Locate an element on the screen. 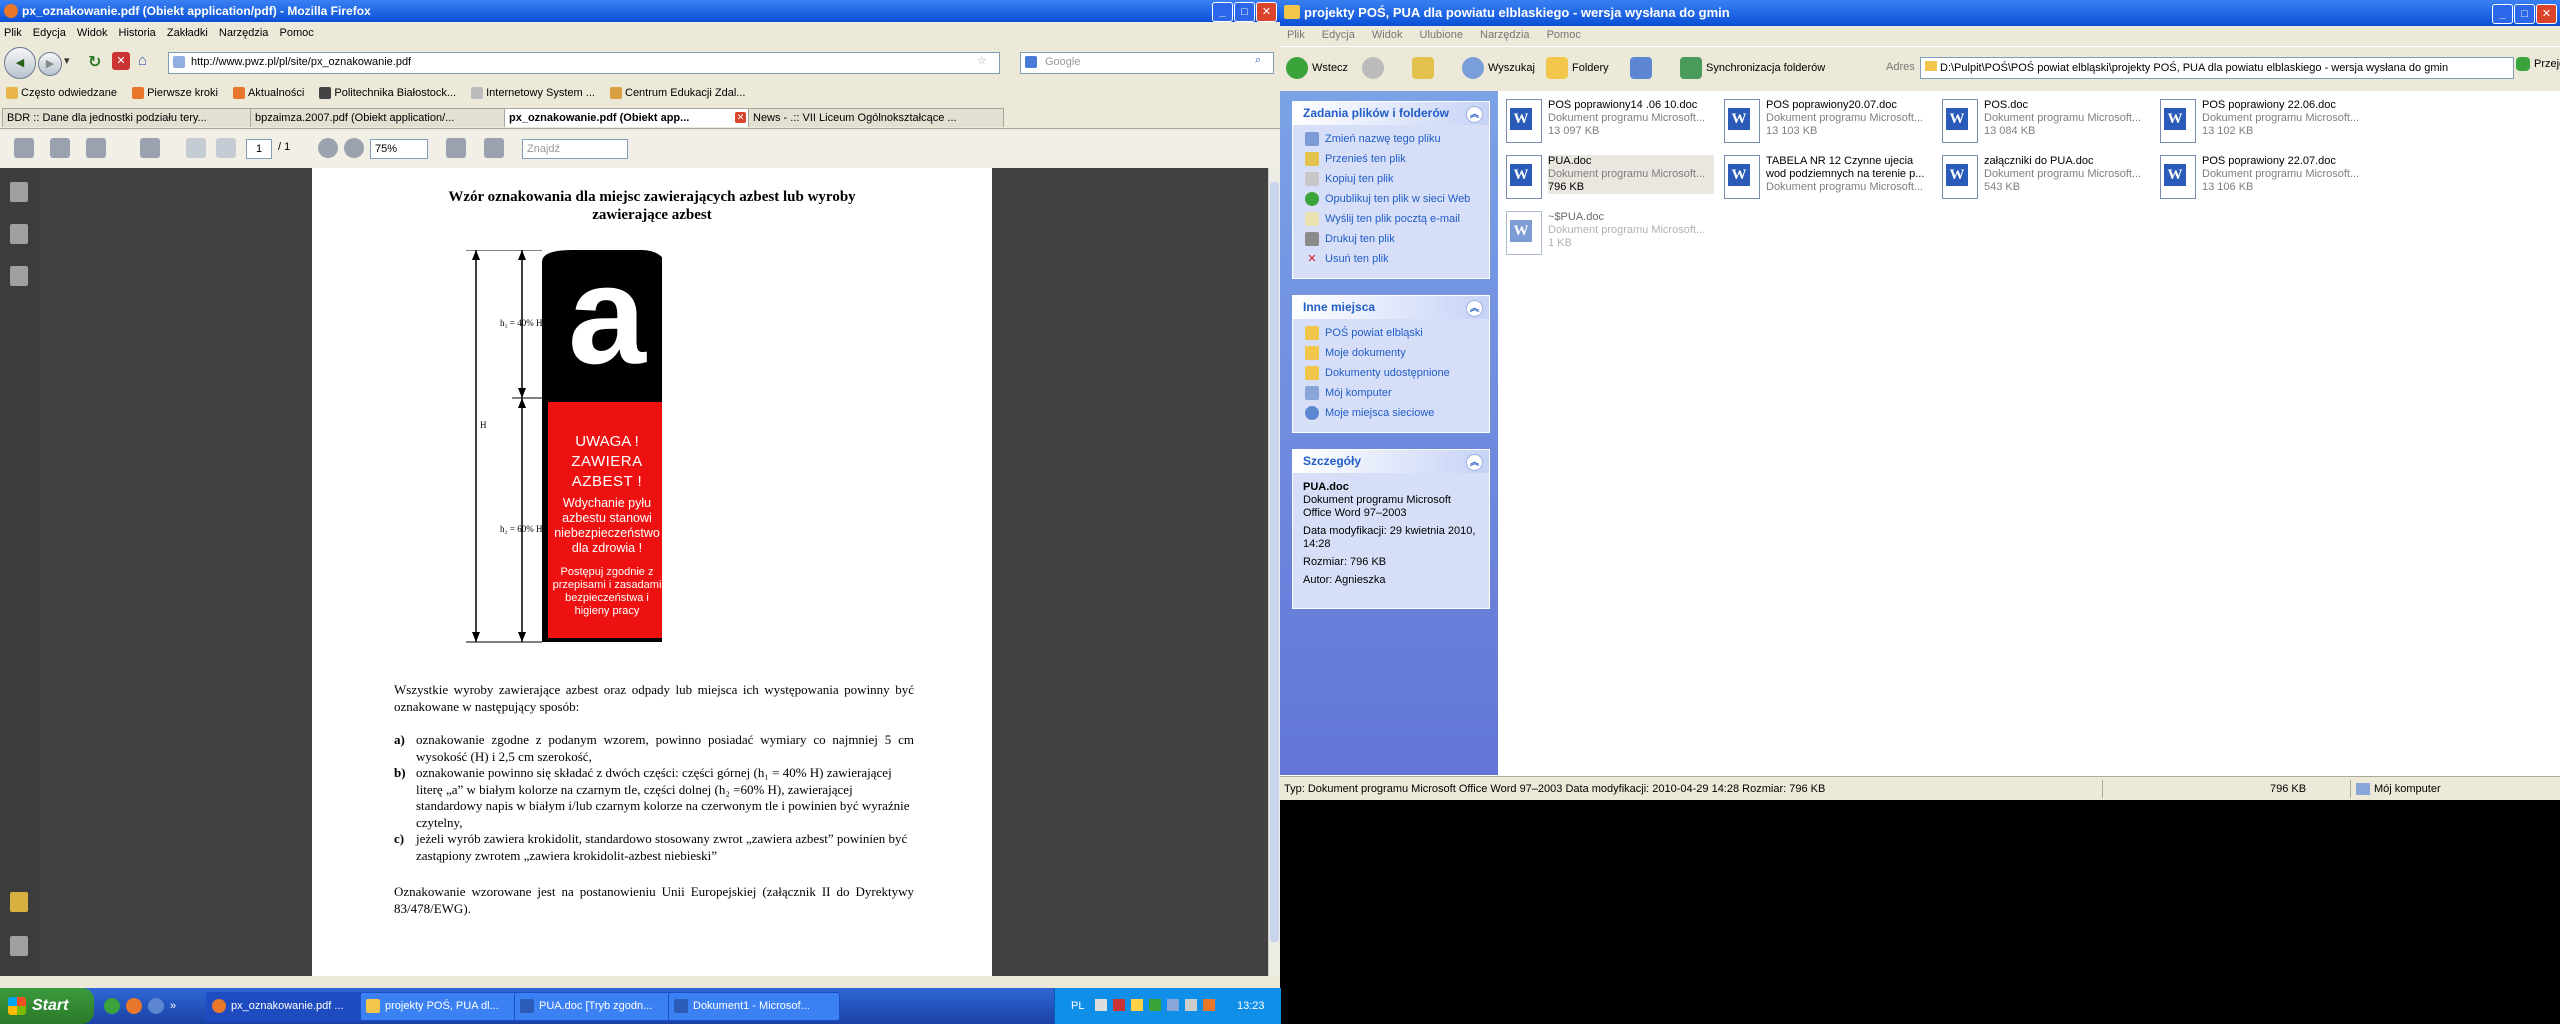  quick-launch-expand-icon: » is located at coordinates (173, 1006).